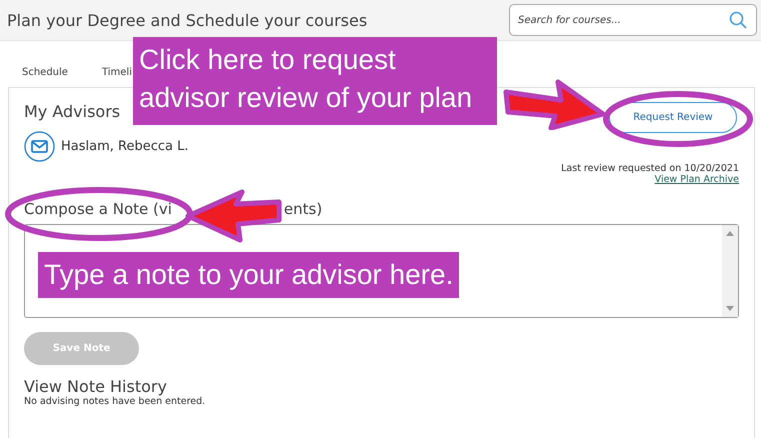  I want to click on scrollbar, so click(730, 271).